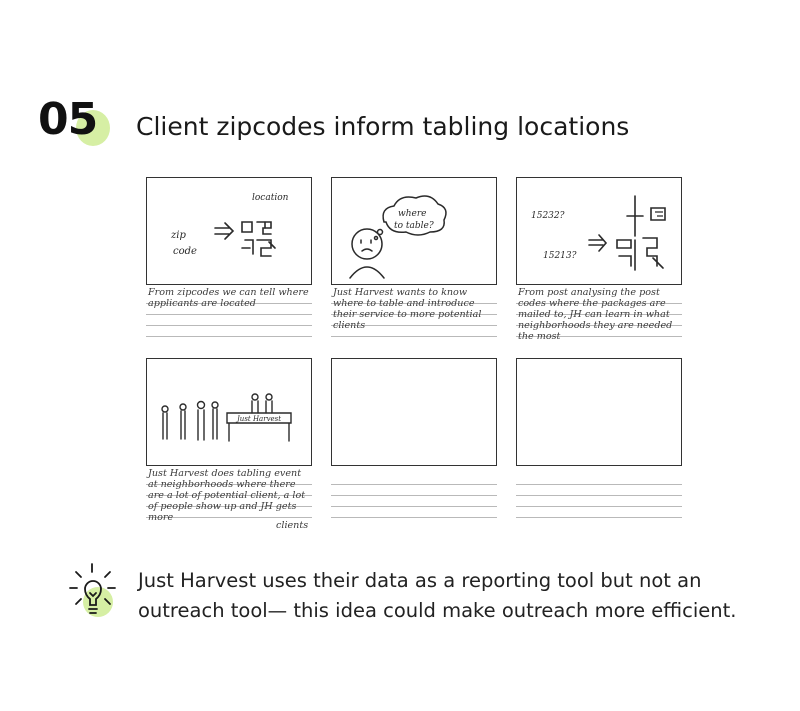 The width and height of the screenshot is (800, 711). What do you see at coordinates (226, 417) in the screenshot?
I see `tabling-event-sketch: Just Harvest` at bounding box center [226, 417].